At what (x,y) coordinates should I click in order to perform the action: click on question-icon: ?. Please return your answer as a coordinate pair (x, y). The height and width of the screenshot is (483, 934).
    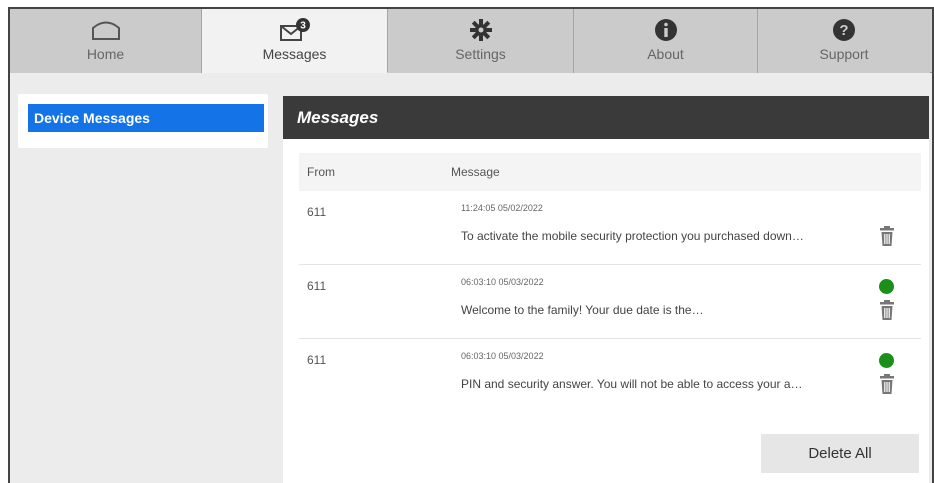
    Looking at the image, I should click on (844, 30).